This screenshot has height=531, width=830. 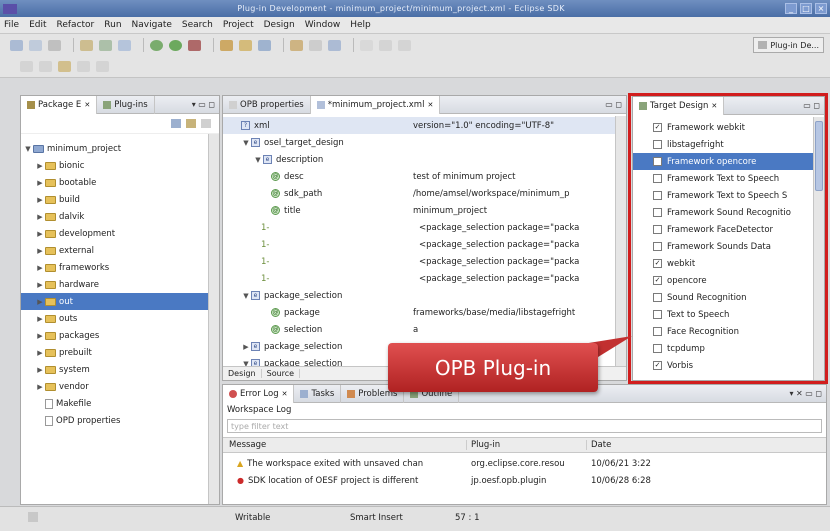 What do you see at coordinates (366, 45) in the screenshot?
I see `cut-icon` at bounding box center [366, 45].